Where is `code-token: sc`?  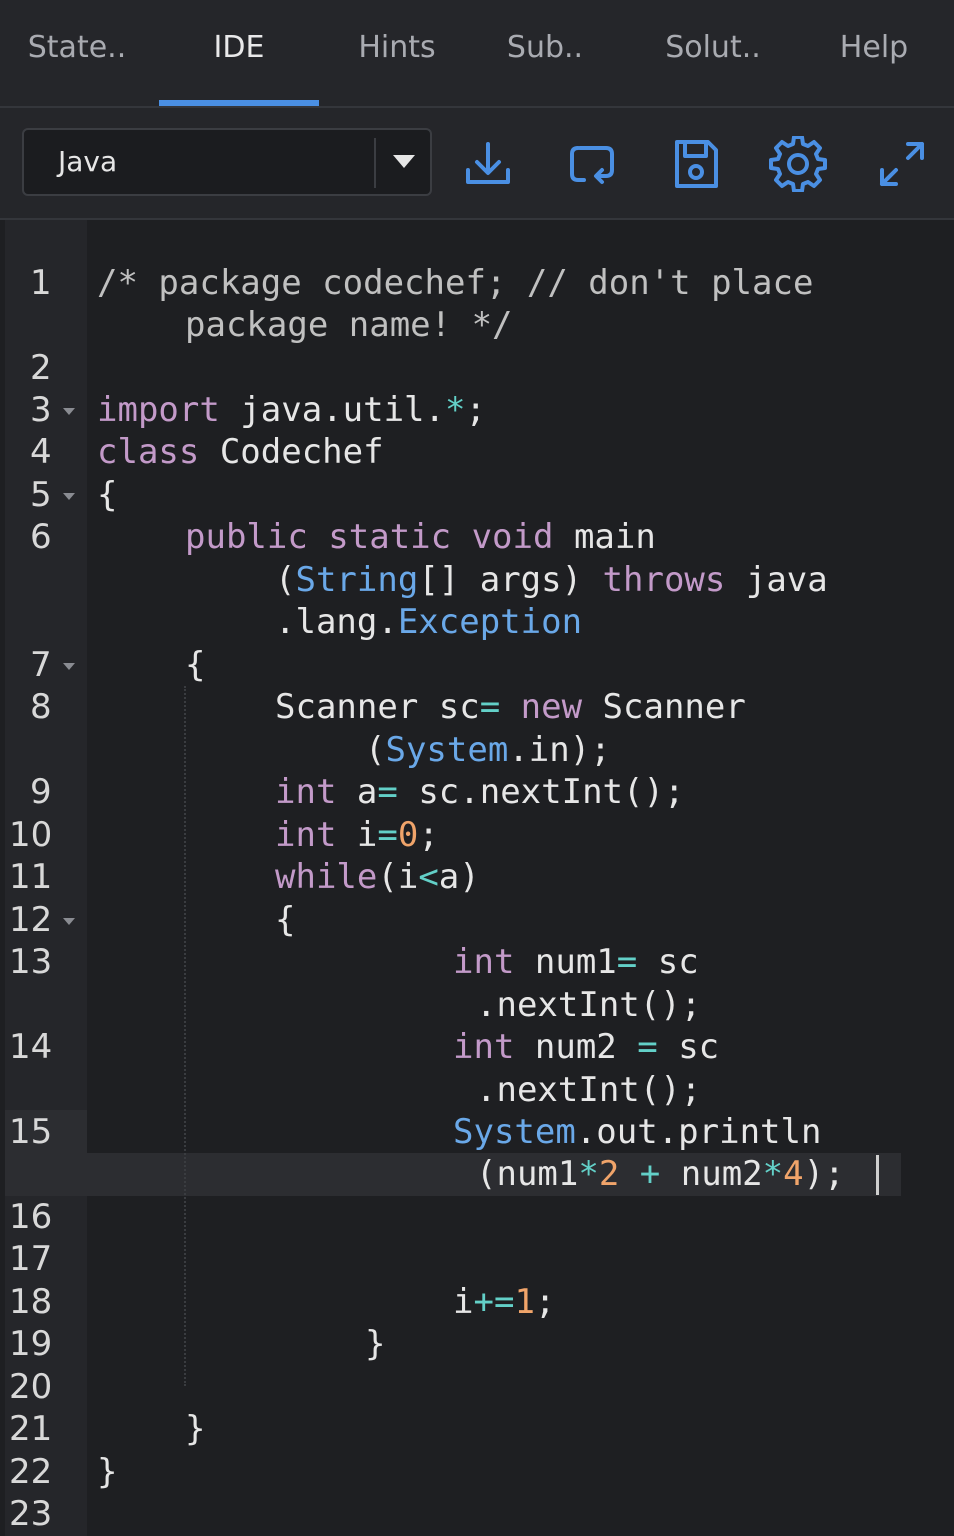 code-token: sc is located at coordinates (688, 1047).